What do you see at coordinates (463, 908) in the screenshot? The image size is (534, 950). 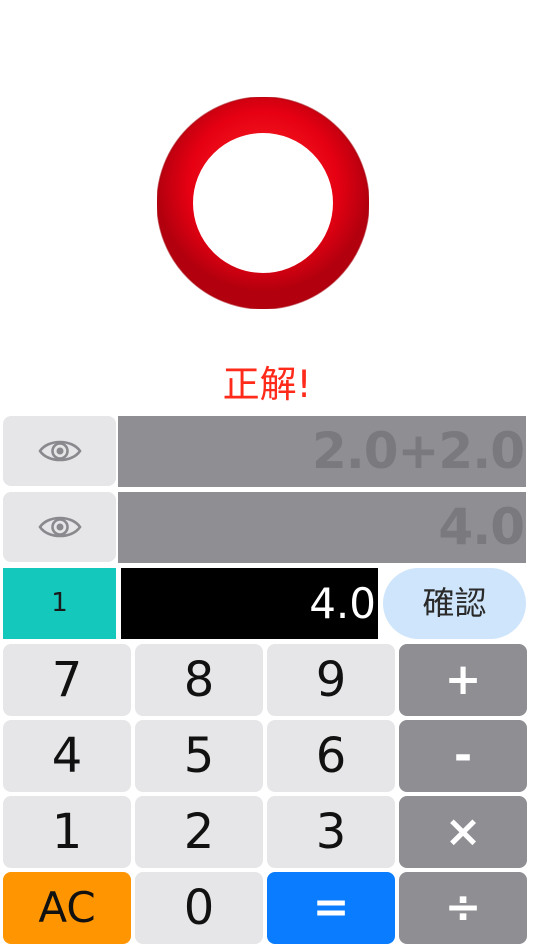 I see `key-divide: ÷` at bounding box center [463, 908].